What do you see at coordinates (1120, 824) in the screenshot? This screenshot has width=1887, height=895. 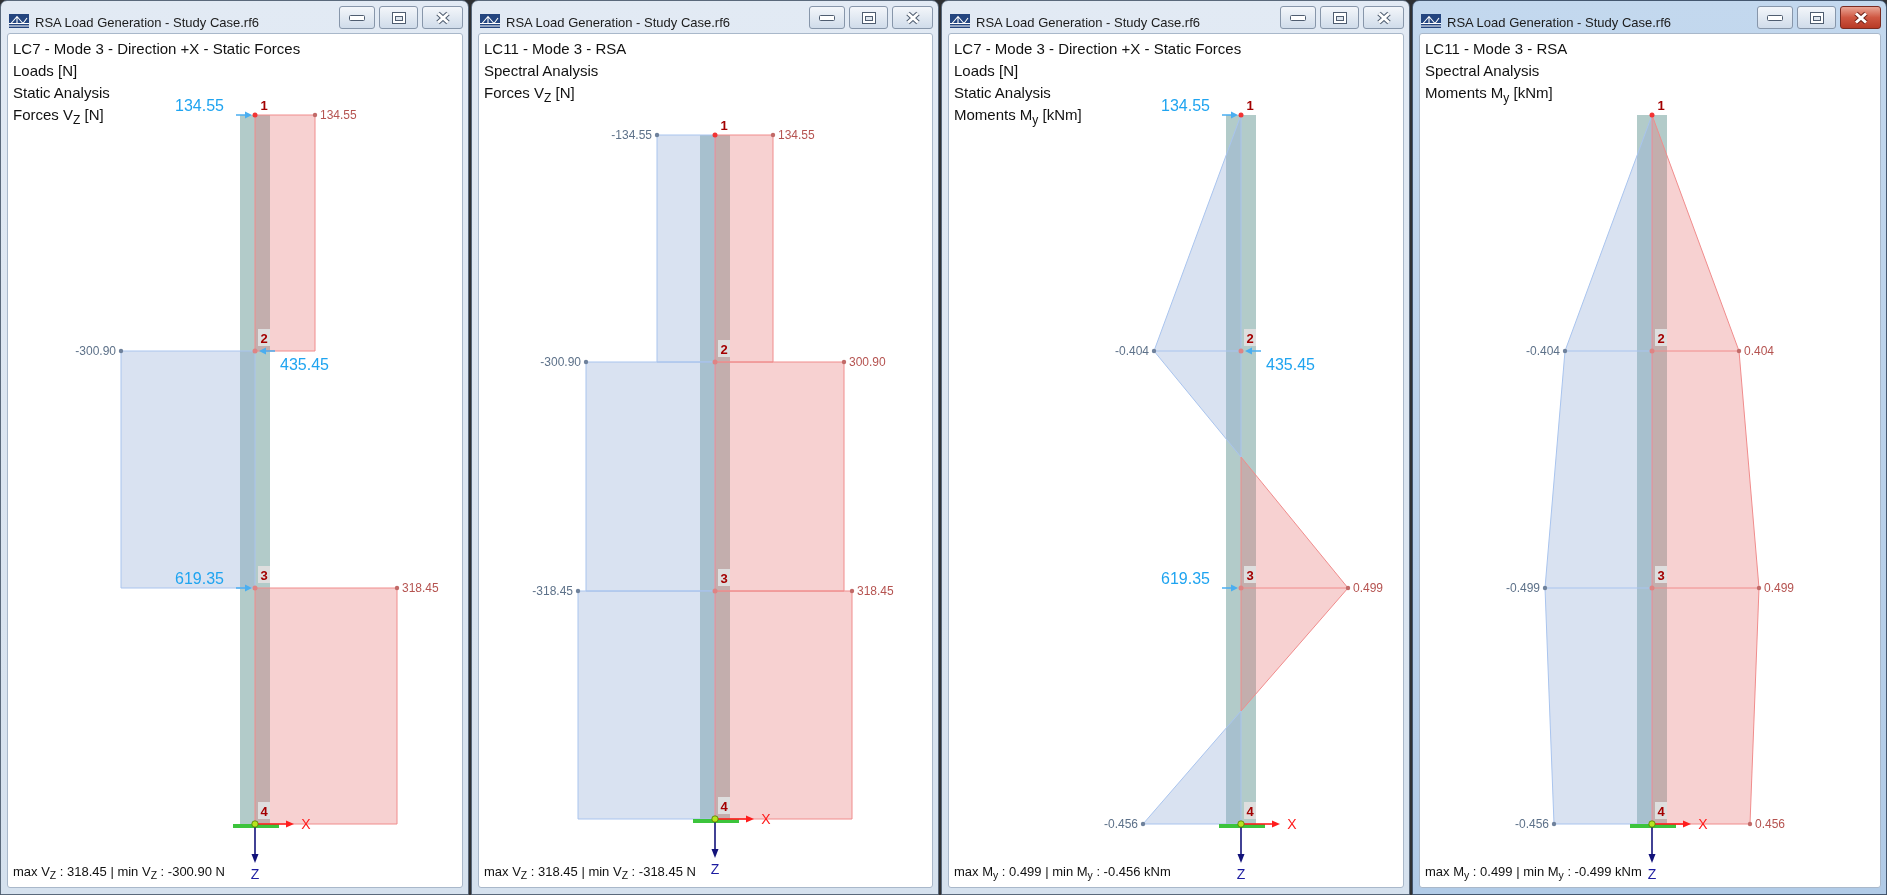 I see `diagram-value: -0.456` at bounding box center [1120, 824].